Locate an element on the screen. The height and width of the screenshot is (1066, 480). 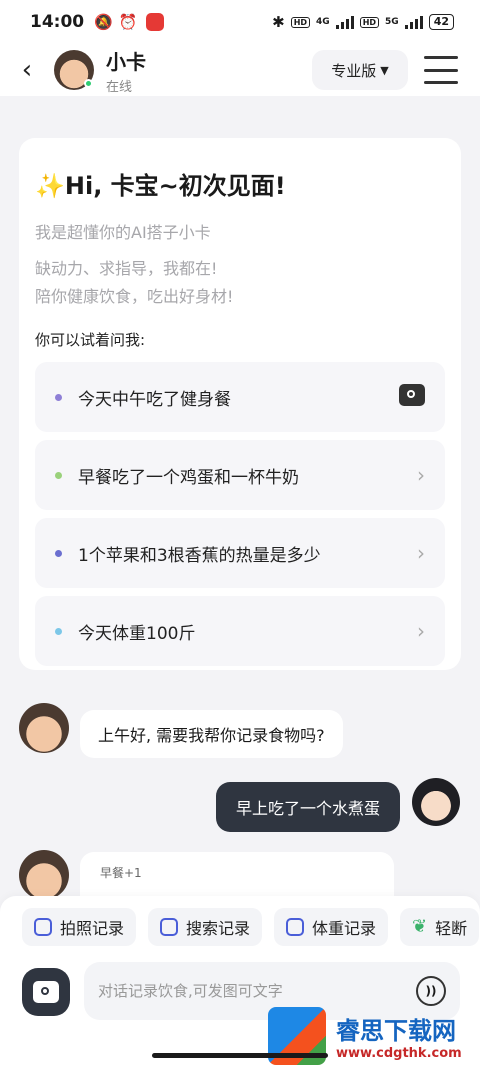
alarm-icon: ⏰ is located at coordinates (128, 22).